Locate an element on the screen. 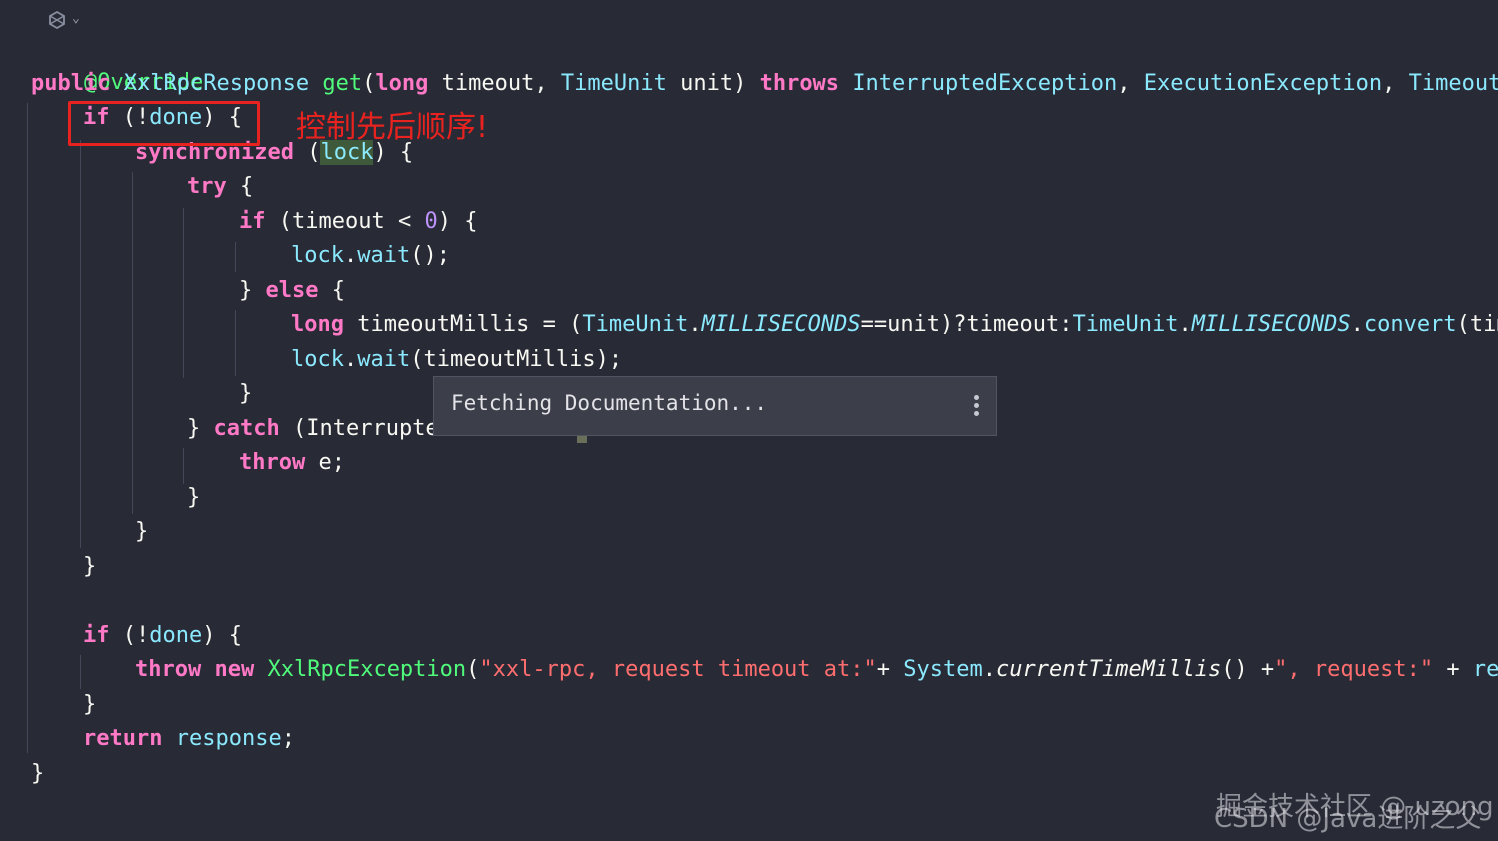 The height and width of the screenshot is (841, 1498). watermark-csdn: CSDN @Java进阶之父 is located at coordinates (1348, 819).